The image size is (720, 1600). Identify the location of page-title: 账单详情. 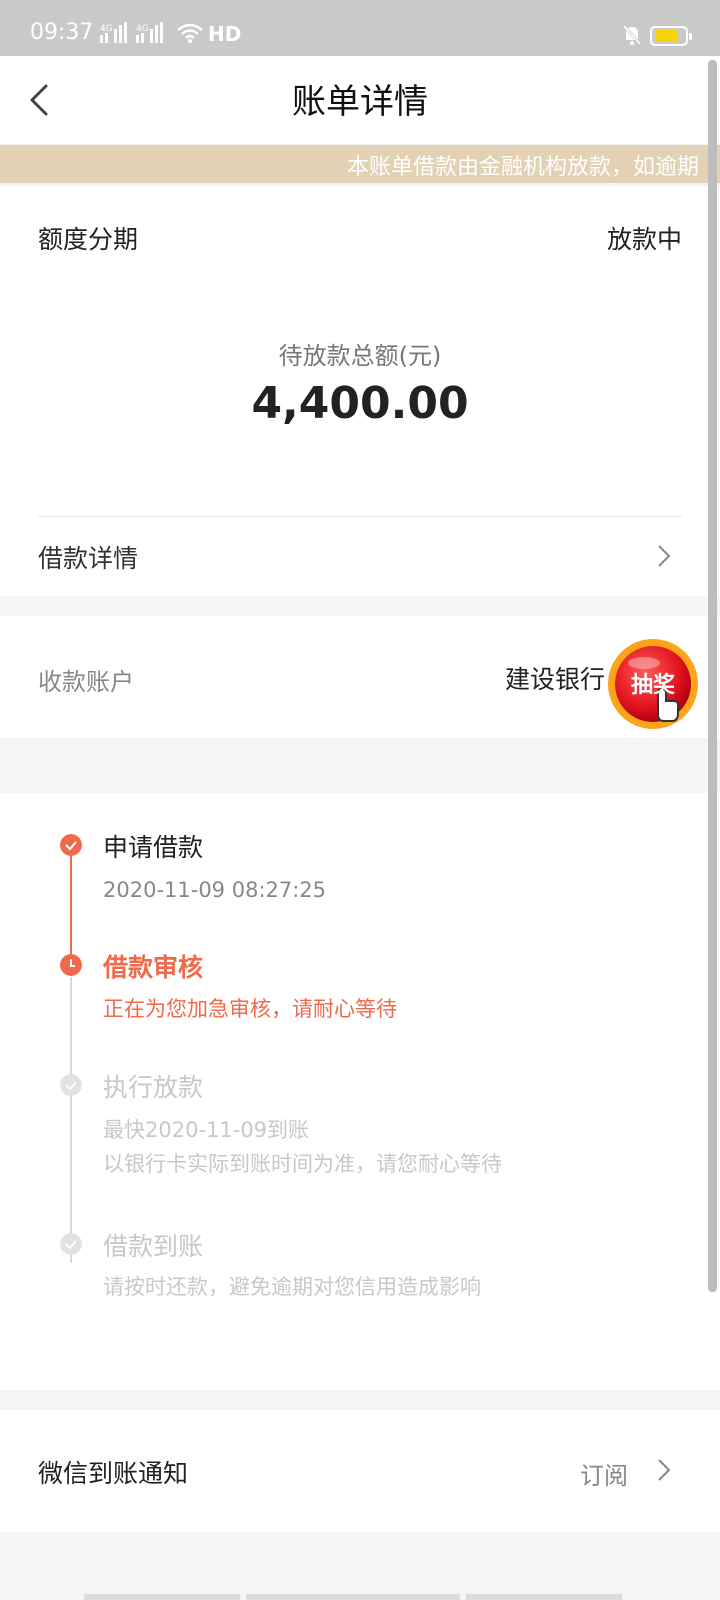
(360, 102).